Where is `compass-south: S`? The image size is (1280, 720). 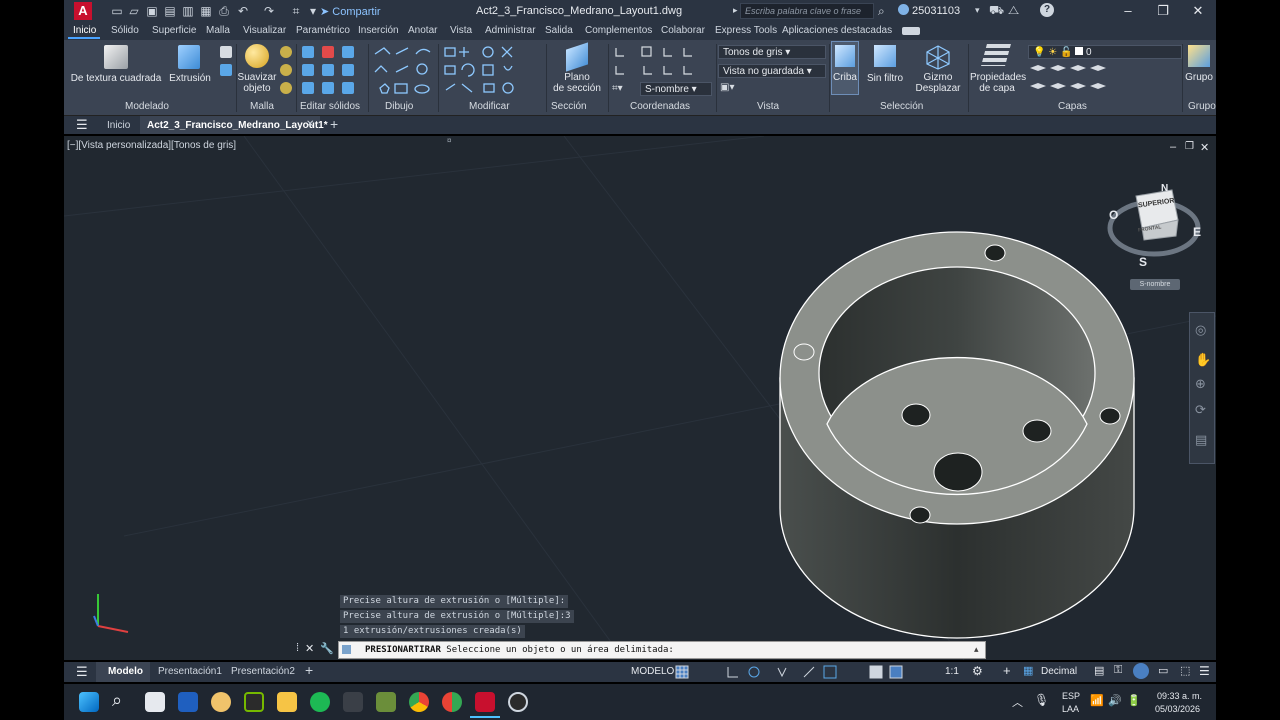 compass-south: S is located at coordinates (1143, 262).